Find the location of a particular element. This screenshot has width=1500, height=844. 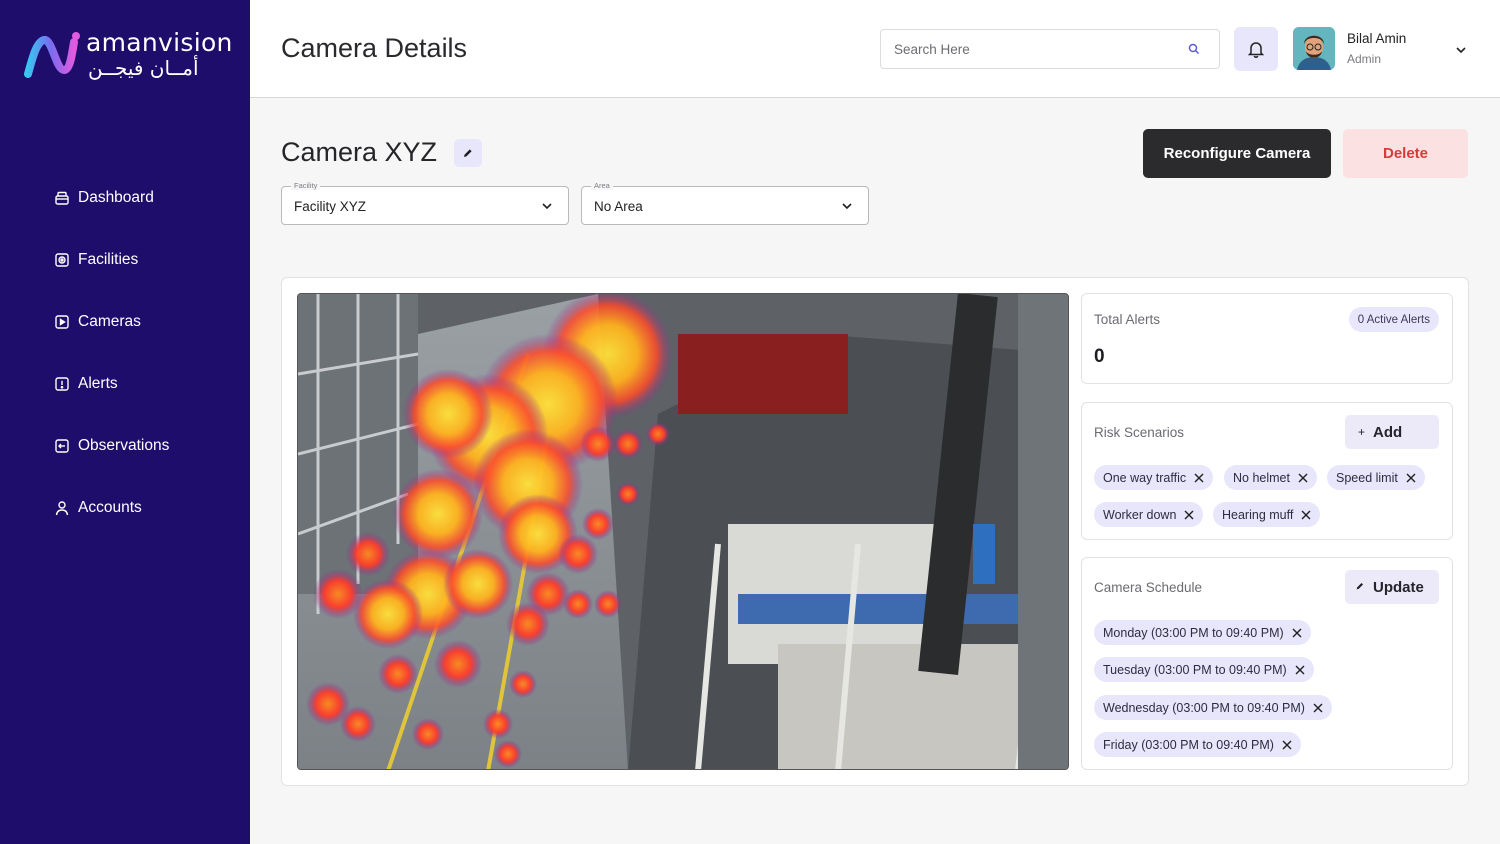

camera-schedule-label: Camera Schedule is located at coordinates (1148, 587).